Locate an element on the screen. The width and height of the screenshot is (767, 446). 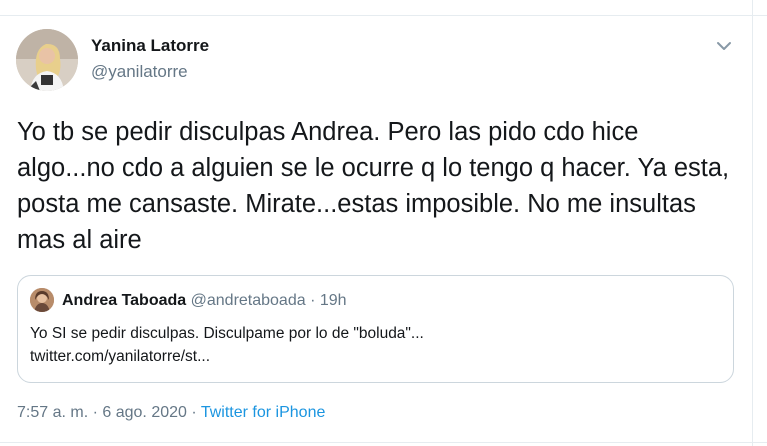
avatar is located at coordinates (47, 60).